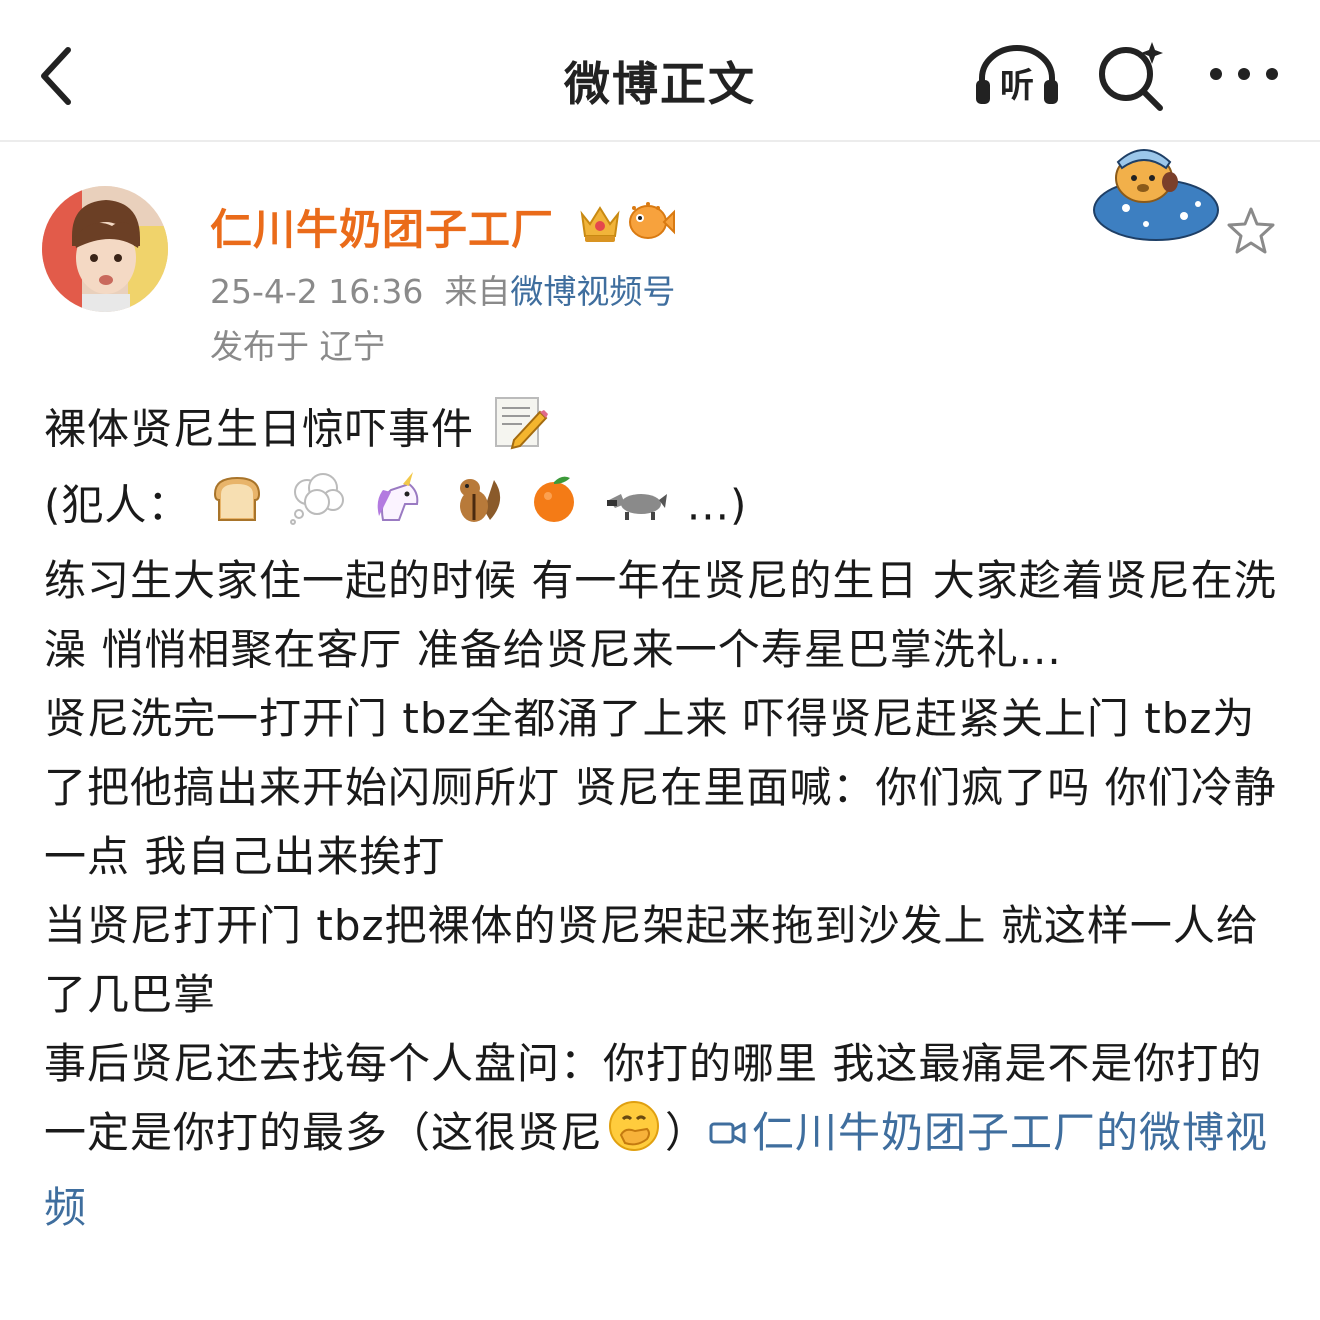  I want to click on post-location: 发布于 辽宁, so click(298, 346).